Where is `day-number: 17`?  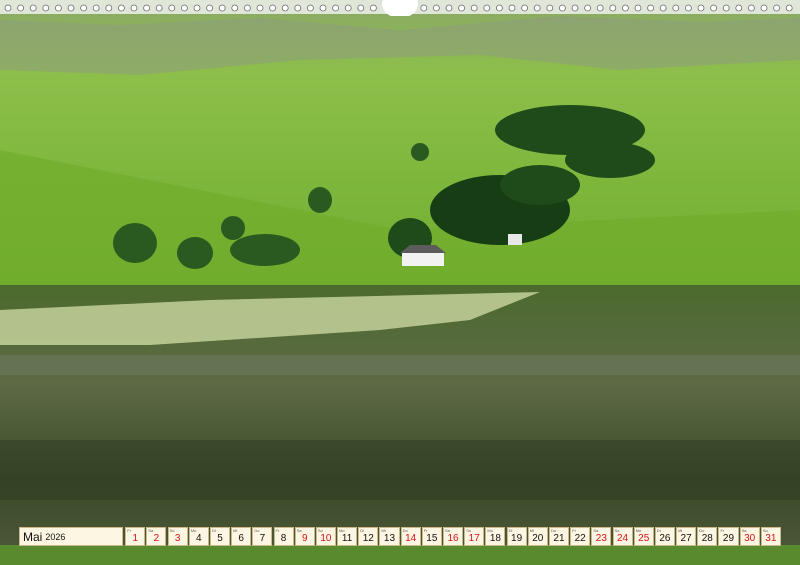 day-number: 17 is located at coordinates (474, 538).